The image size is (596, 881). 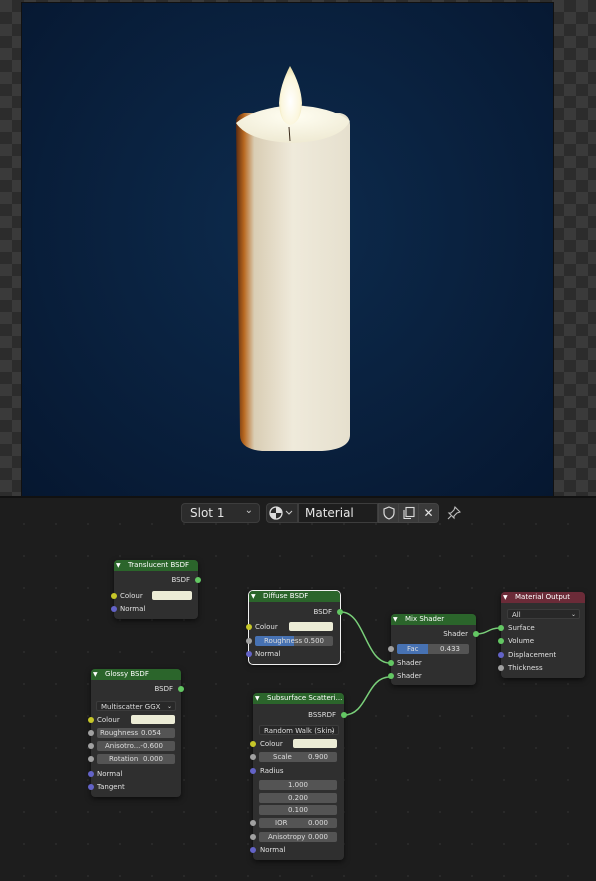 What do you see at coordinates (298, 837) in the screenshot?
I see `anisotropy-slider: Anisotropy 0.000` at bounding box center [298, 837].